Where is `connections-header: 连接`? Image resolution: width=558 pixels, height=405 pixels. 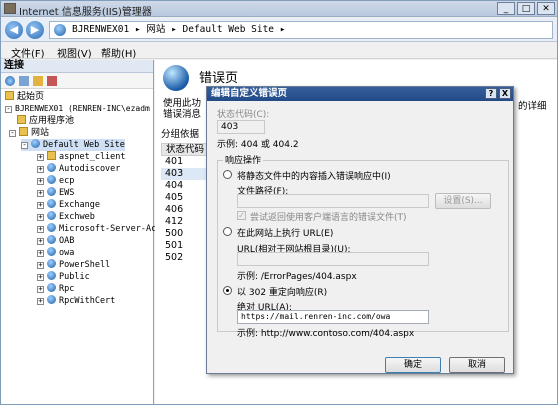 connections-header: 连接 is located at coordinates (77, 66).